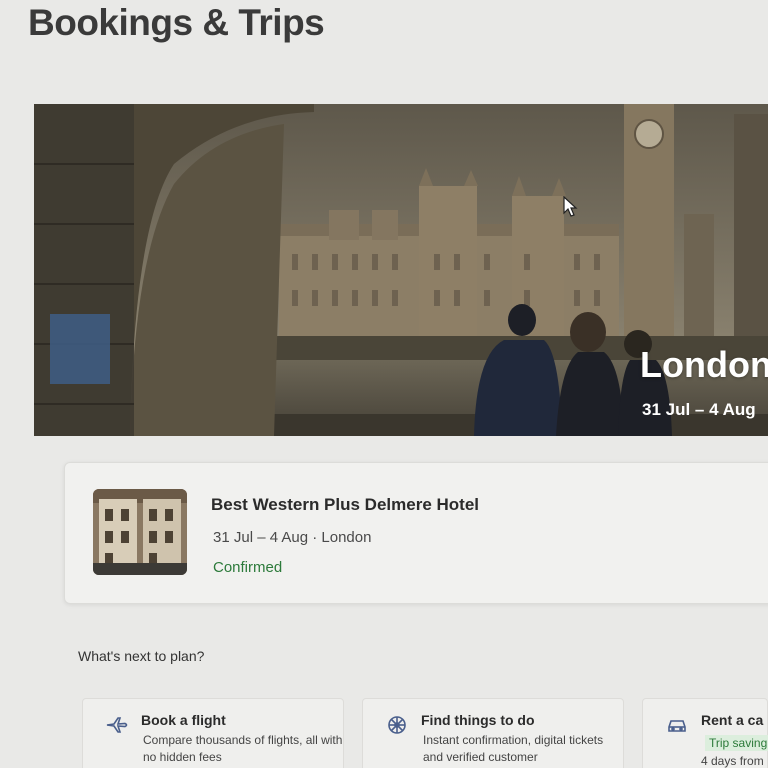 The image size is (768, 768). I want to click on hotel-name: Best Western Plus Delmere Hotel, so click(345, 505).